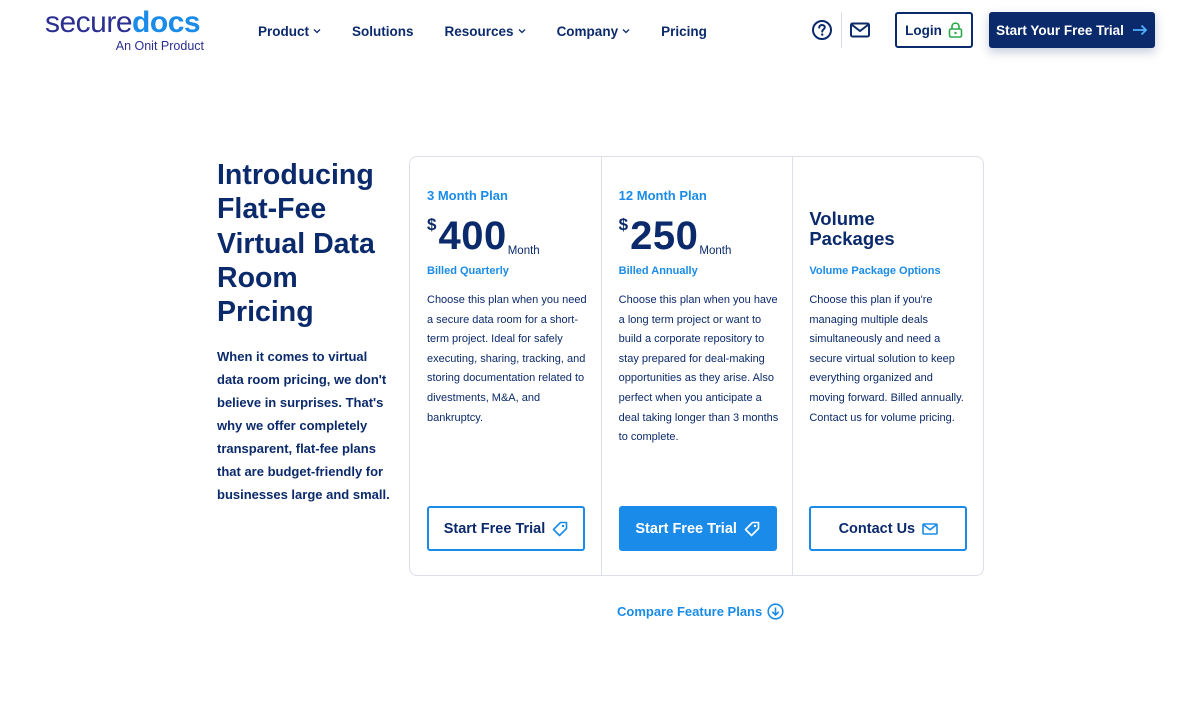 The height and width of the screenshot is (727, 1200). I want to click on price-amount: 400, so click(472, 236).